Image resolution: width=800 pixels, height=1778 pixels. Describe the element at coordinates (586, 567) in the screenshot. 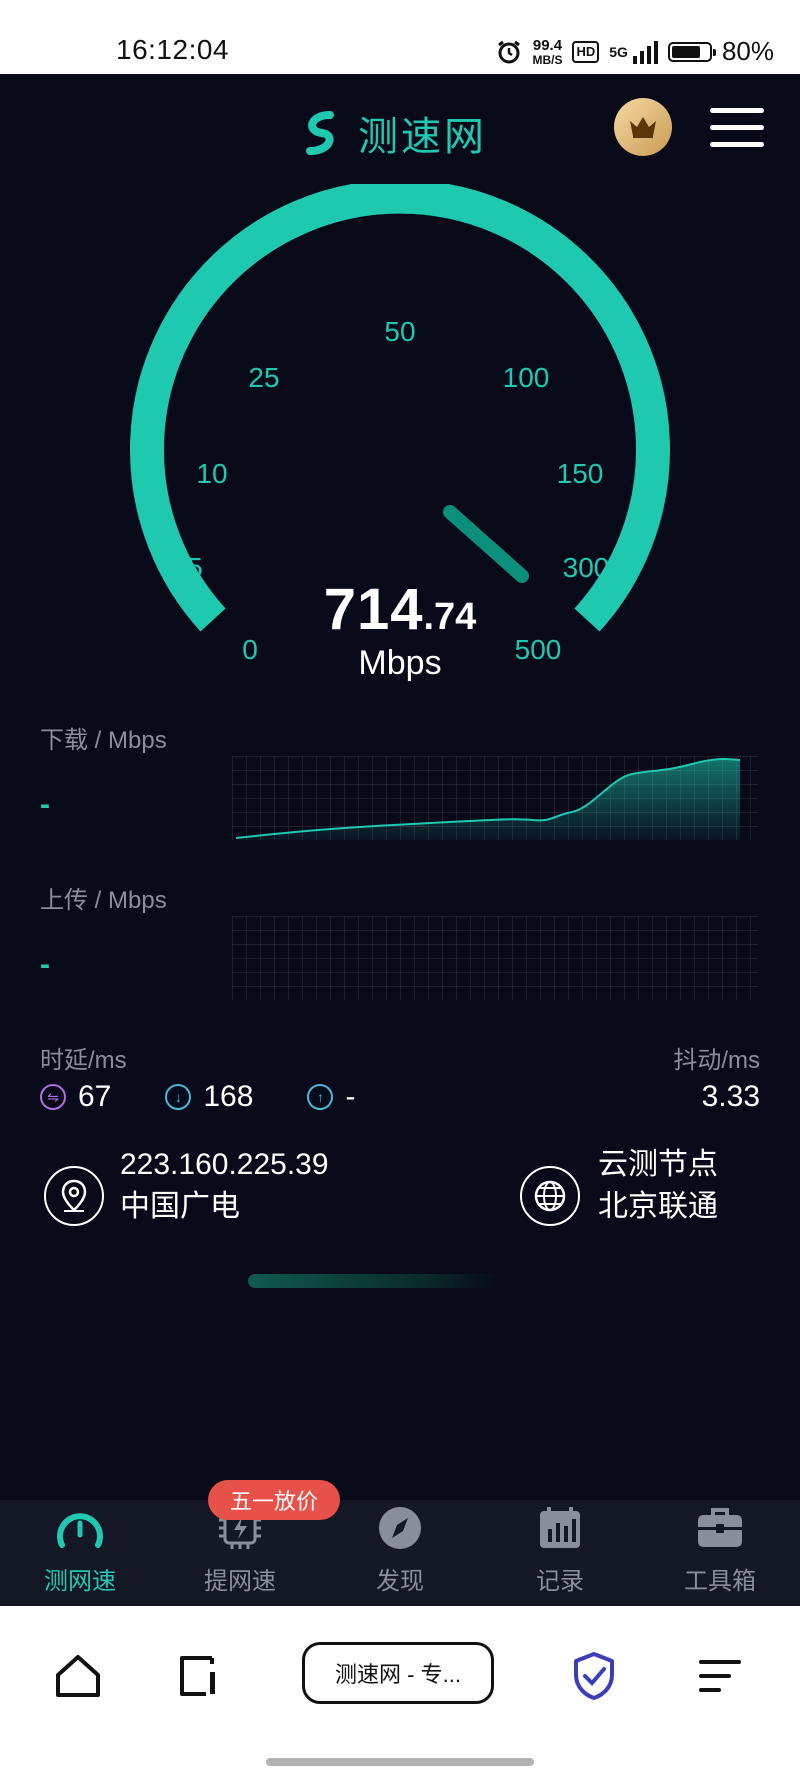

I see `gauge-tick: 300` at that location.